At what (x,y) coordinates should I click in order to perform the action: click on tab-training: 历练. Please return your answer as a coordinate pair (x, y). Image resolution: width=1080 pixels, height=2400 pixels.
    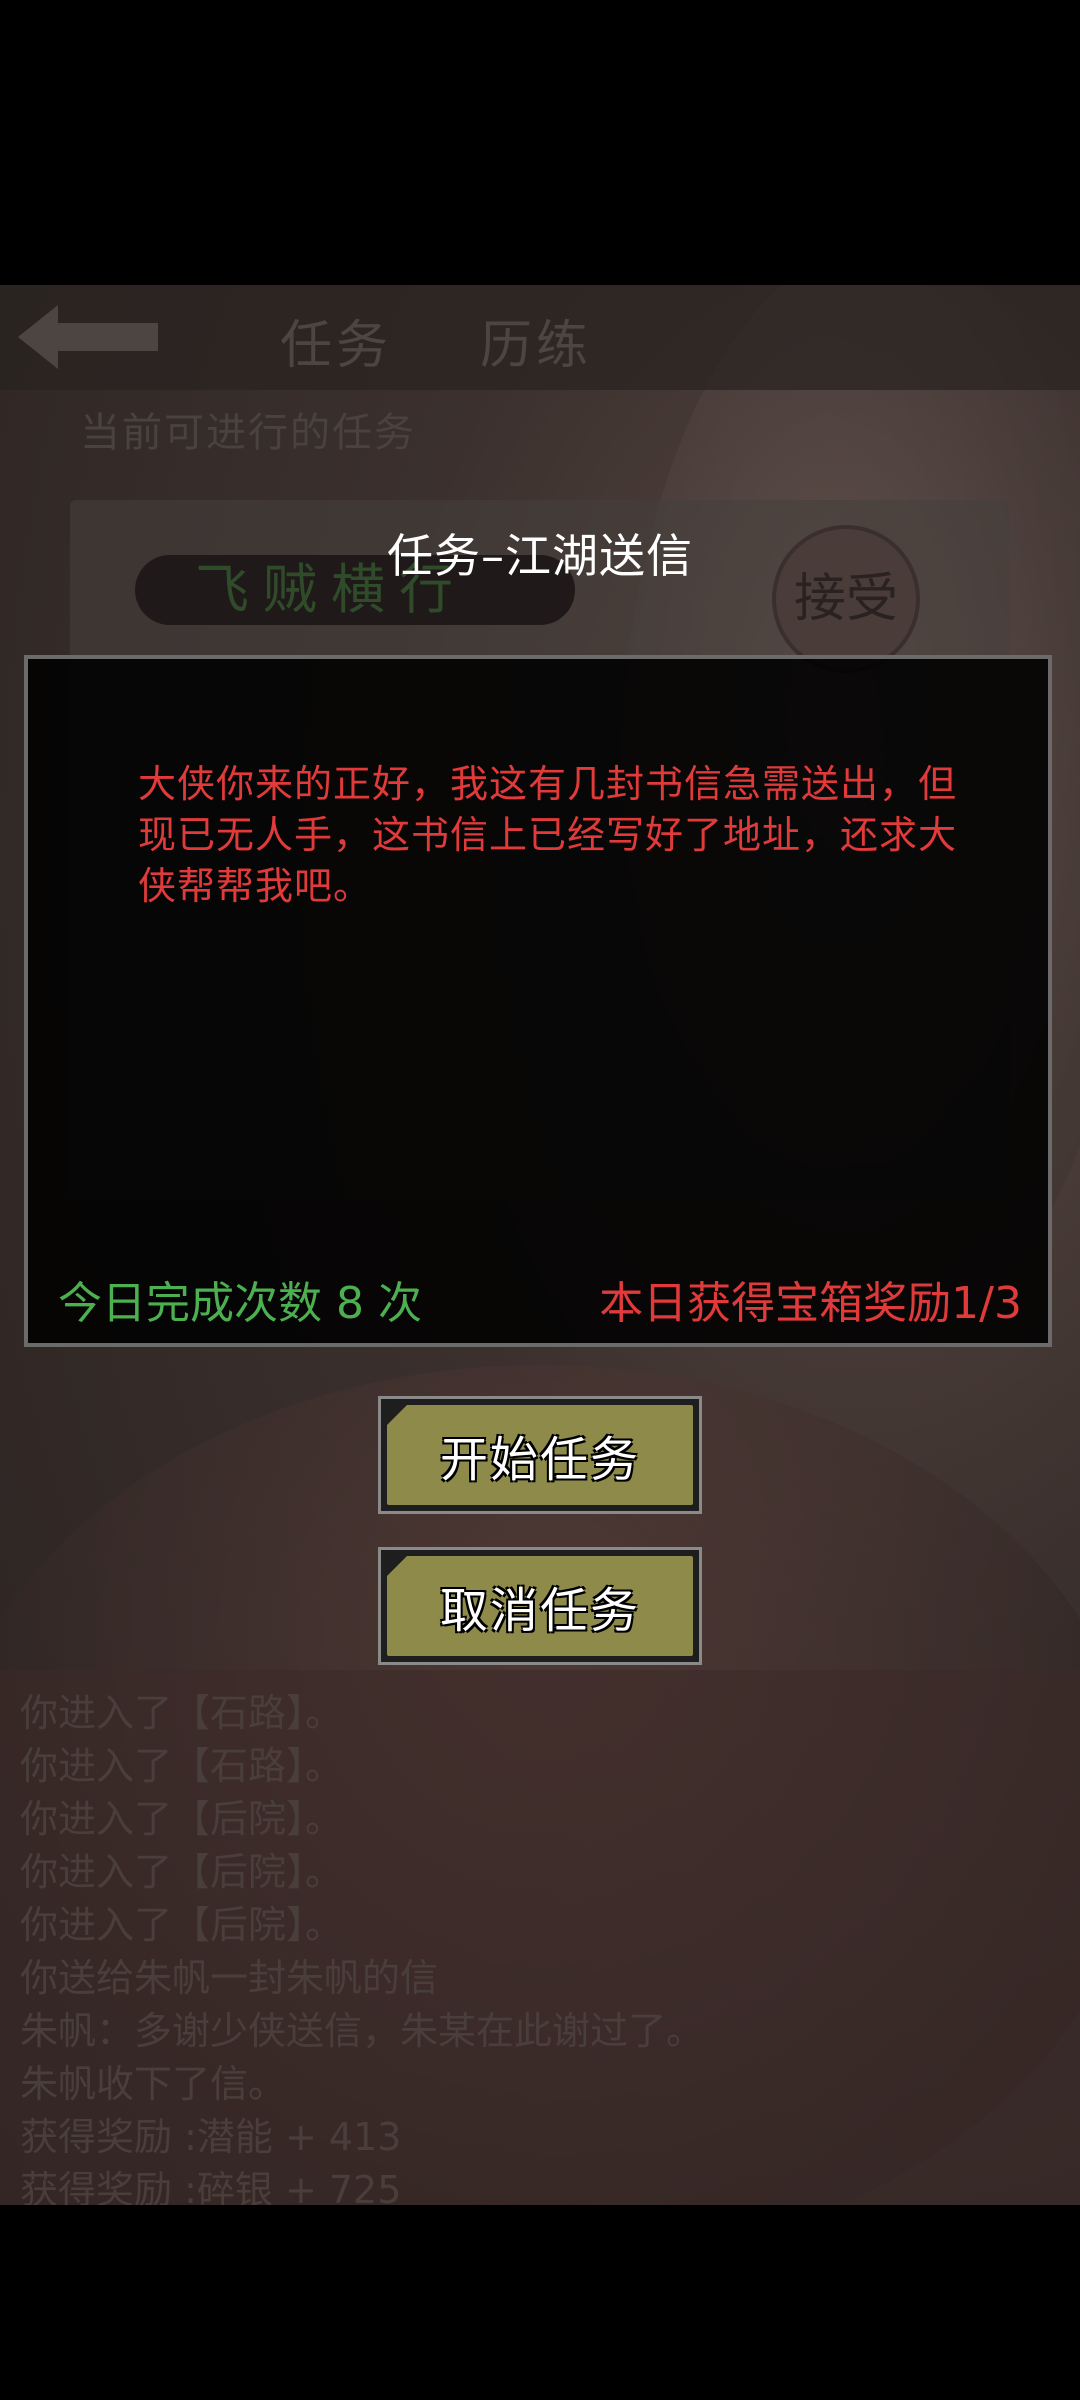
    Looking at the image, I should click on (536, 340).